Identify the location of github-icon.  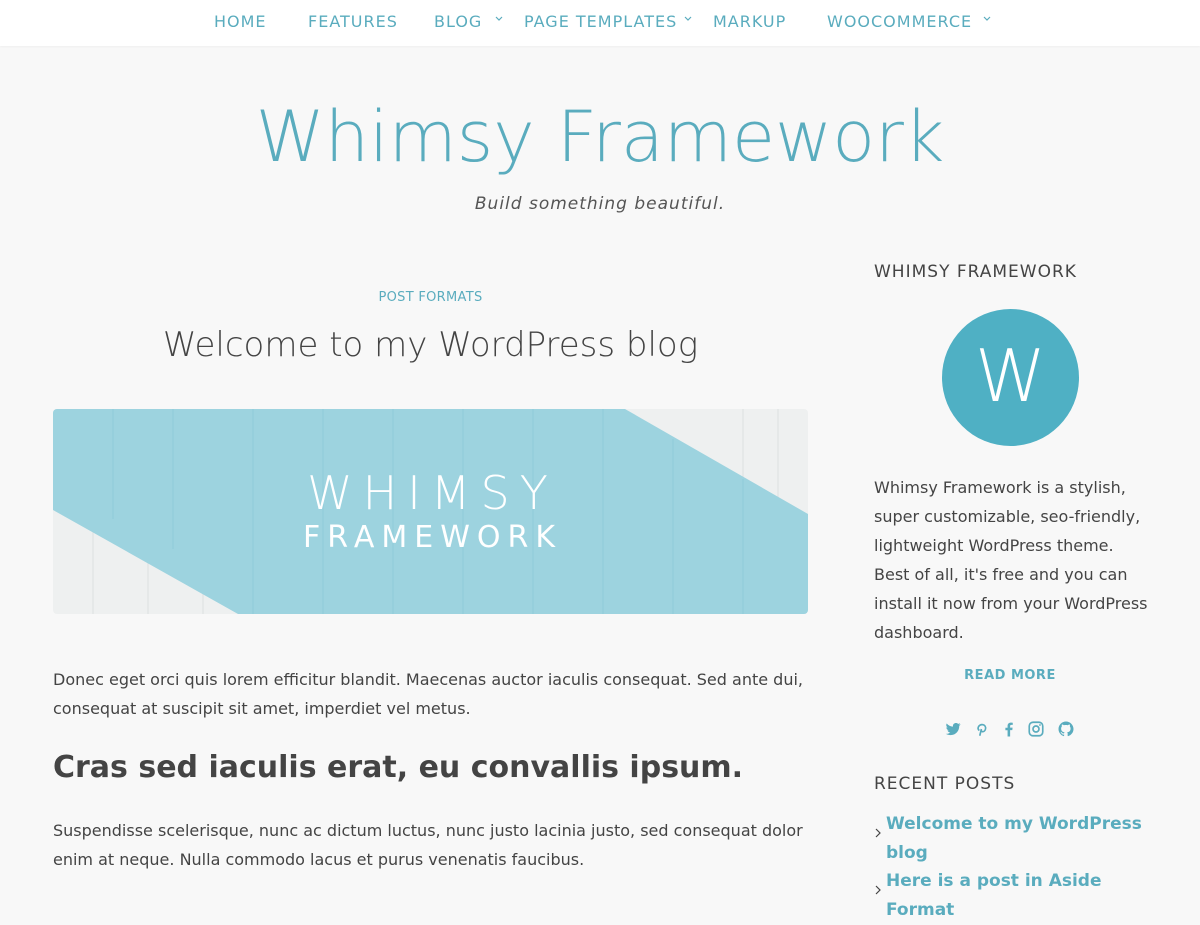
(1066, 729).